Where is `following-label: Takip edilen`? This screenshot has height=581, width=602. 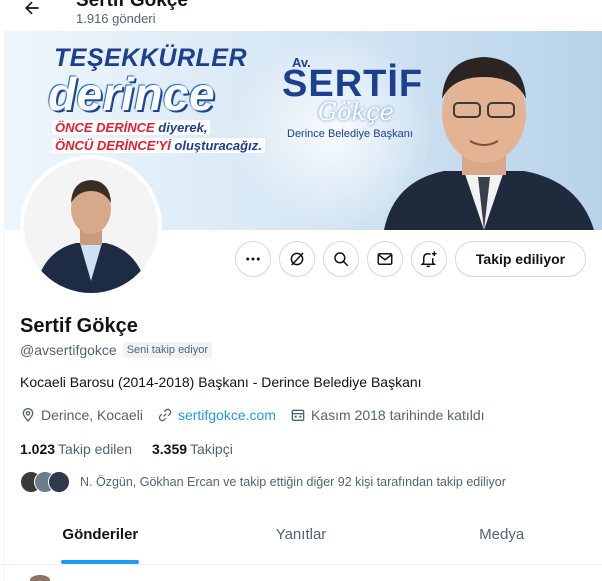 following-label: Takip edilen is located at coordinates (95, 449).